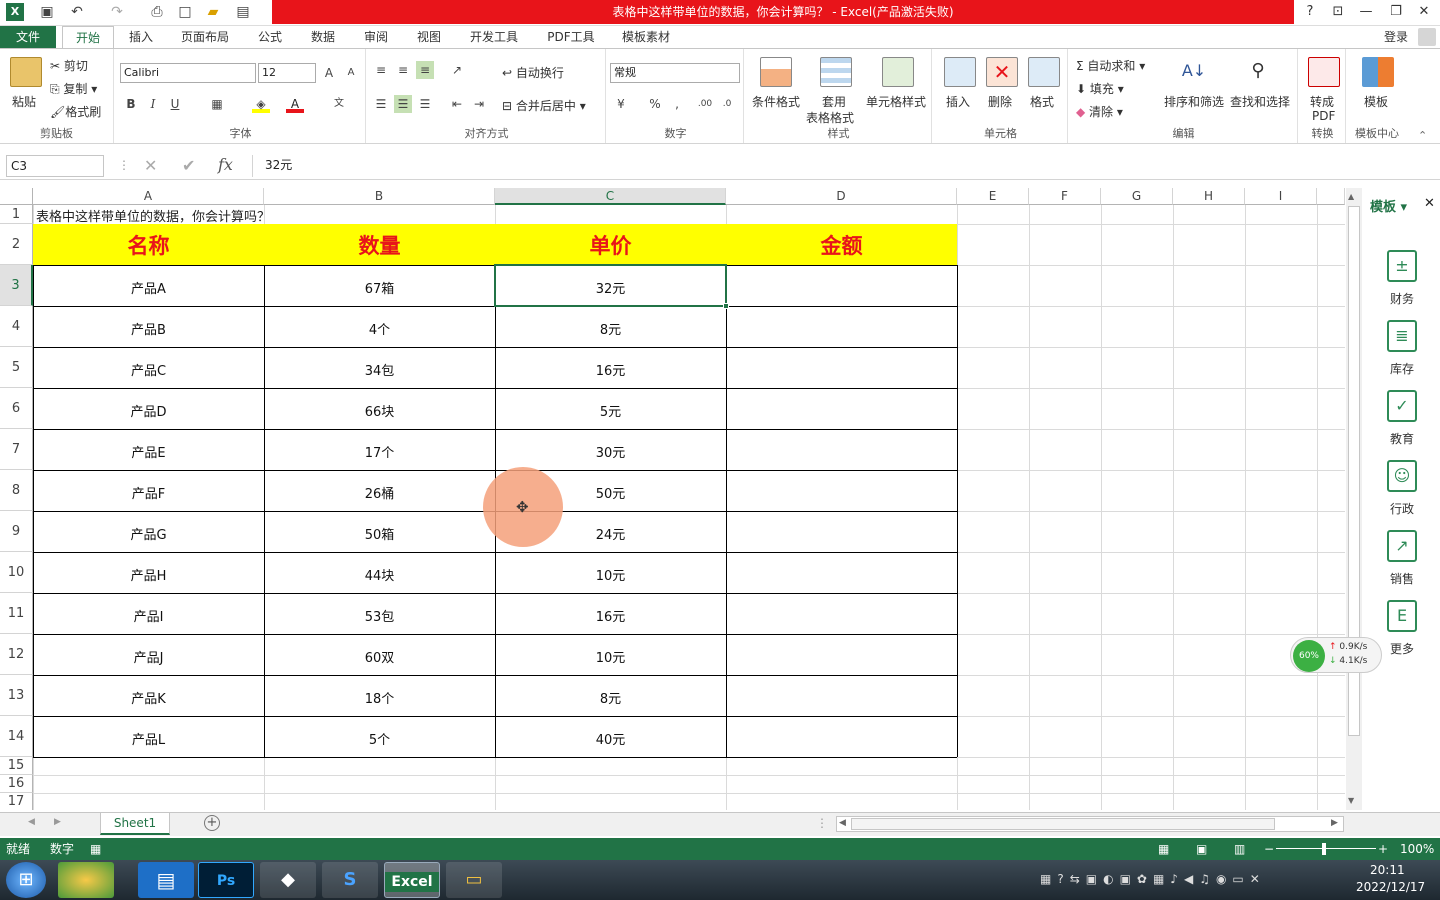 This screenshot has height=900, width=1440. Describe the element at coordinates (379, 531) in the screenshot. I see `cell-quantity: 50箱` at that location.